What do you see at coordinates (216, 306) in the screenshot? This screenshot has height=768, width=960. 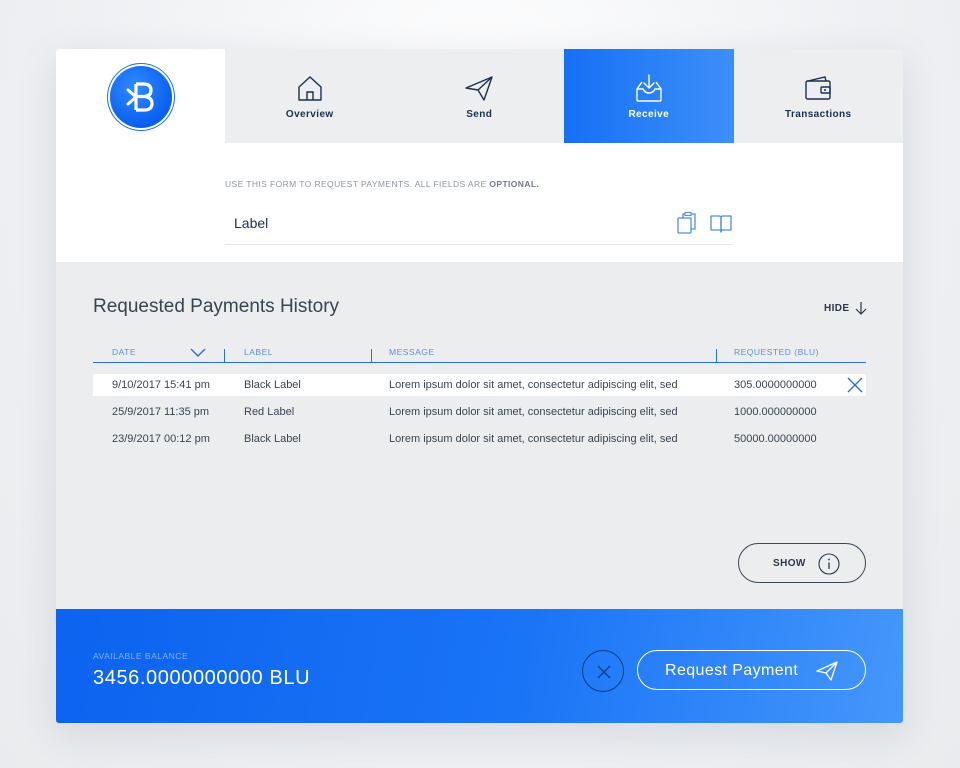 I see `history-title: Requested Payments History` at bounding box center [216, 306].